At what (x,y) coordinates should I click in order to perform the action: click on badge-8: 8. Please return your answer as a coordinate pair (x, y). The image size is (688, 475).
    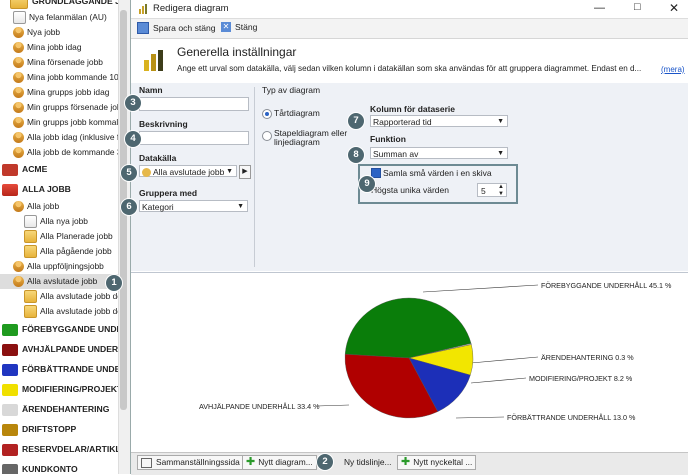
    Looking at the image, I should click on (356, 155).